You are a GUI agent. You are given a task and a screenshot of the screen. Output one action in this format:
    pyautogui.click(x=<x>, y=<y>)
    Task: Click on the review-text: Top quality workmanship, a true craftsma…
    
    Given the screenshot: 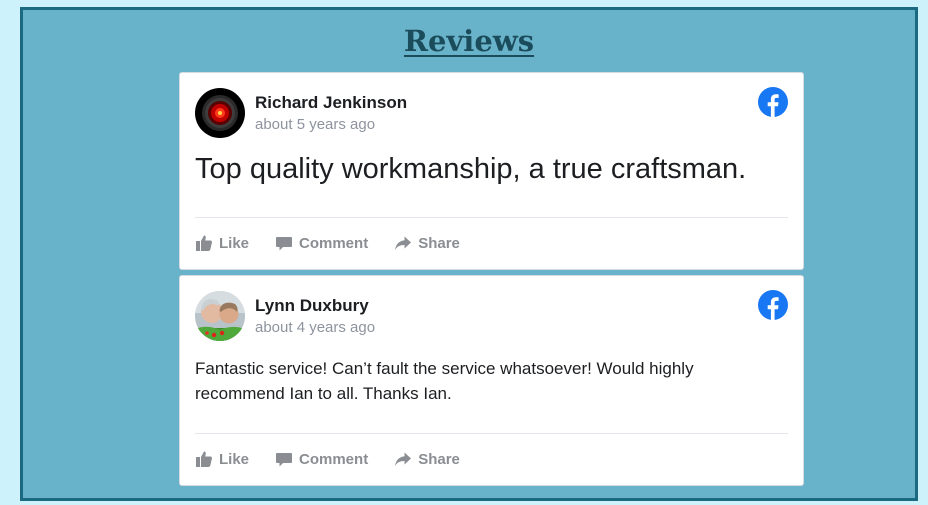 What is the action you would take?
    pyautogui.click(x=471, y=169)
    